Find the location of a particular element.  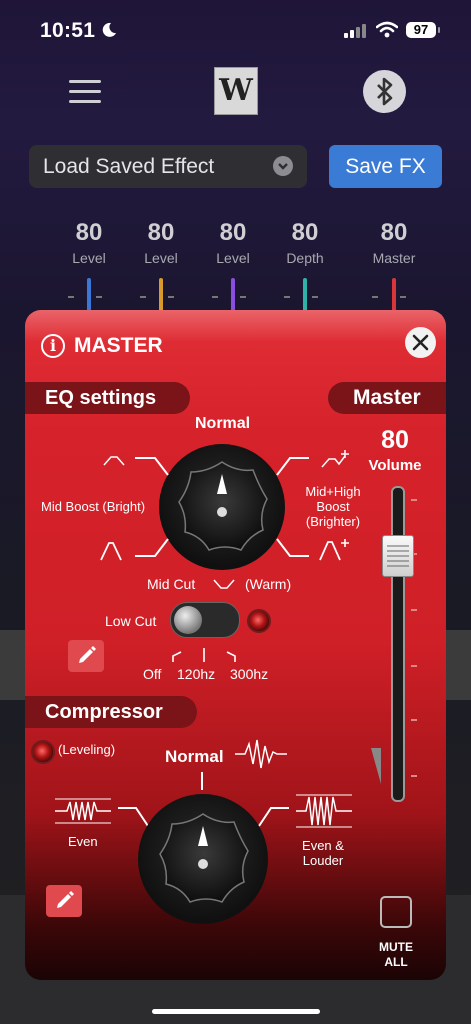

dropdown-label: Load Saved Effect is located at coordinates (129, 166).